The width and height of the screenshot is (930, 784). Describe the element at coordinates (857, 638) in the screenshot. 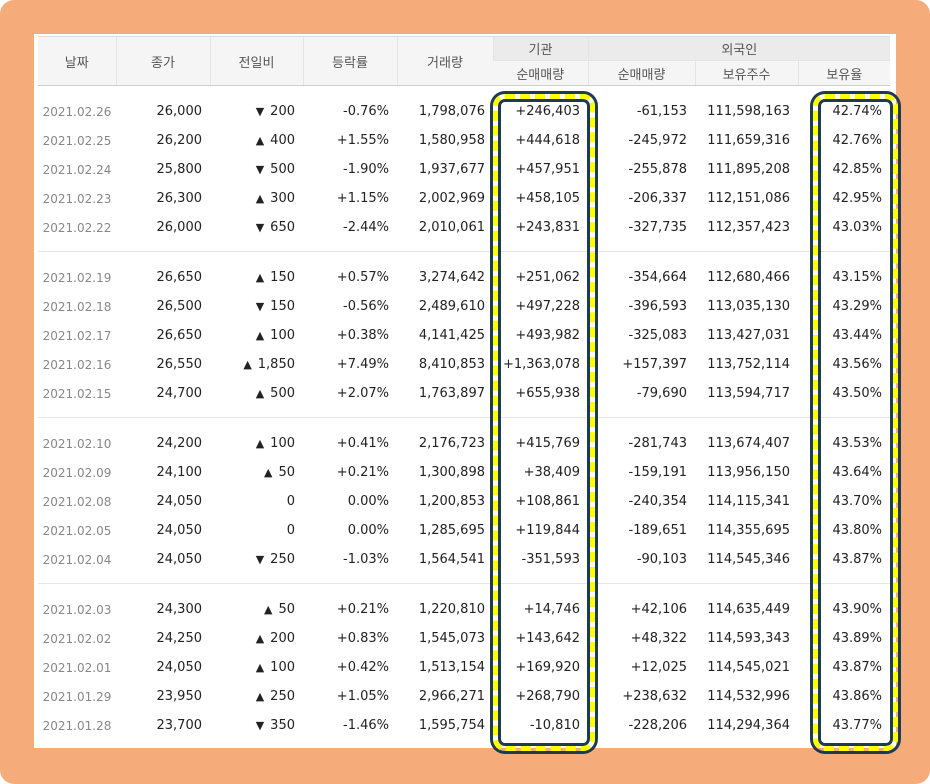

I see `ratio-cell: 43.89%` at that location.